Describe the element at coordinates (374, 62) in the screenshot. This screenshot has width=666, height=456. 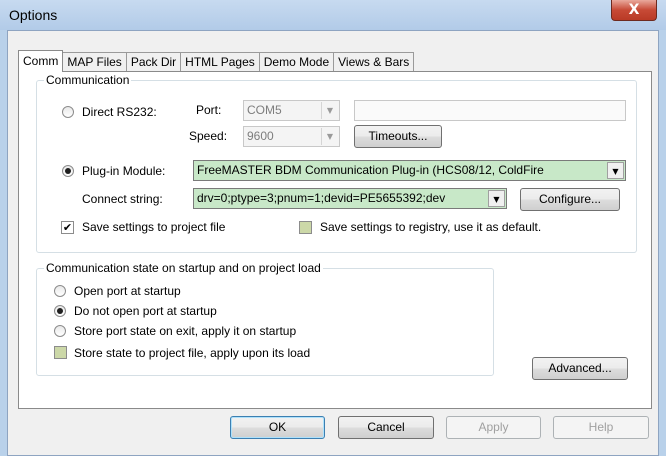
I see `tab-views-bars: Views & Bars` at that location.